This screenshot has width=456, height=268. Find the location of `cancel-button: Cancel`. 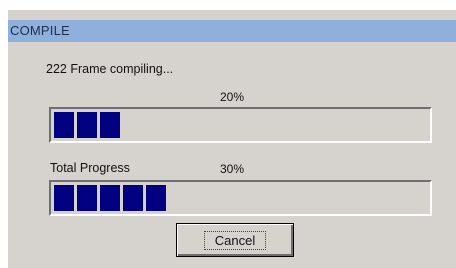

cancel-button: Cancel is located at coordinates (235, 240).